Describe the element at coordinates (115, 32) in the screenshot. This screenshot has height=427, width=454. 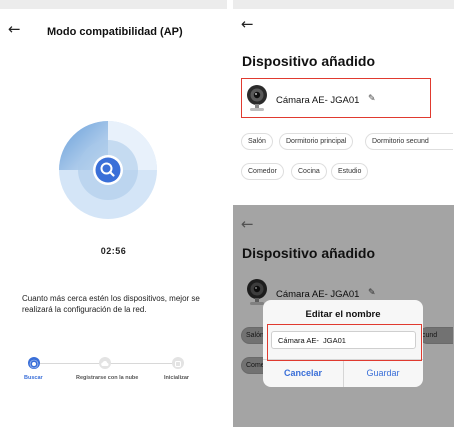
I see `page-title: Modo compatibilidad (AP)` at that location.